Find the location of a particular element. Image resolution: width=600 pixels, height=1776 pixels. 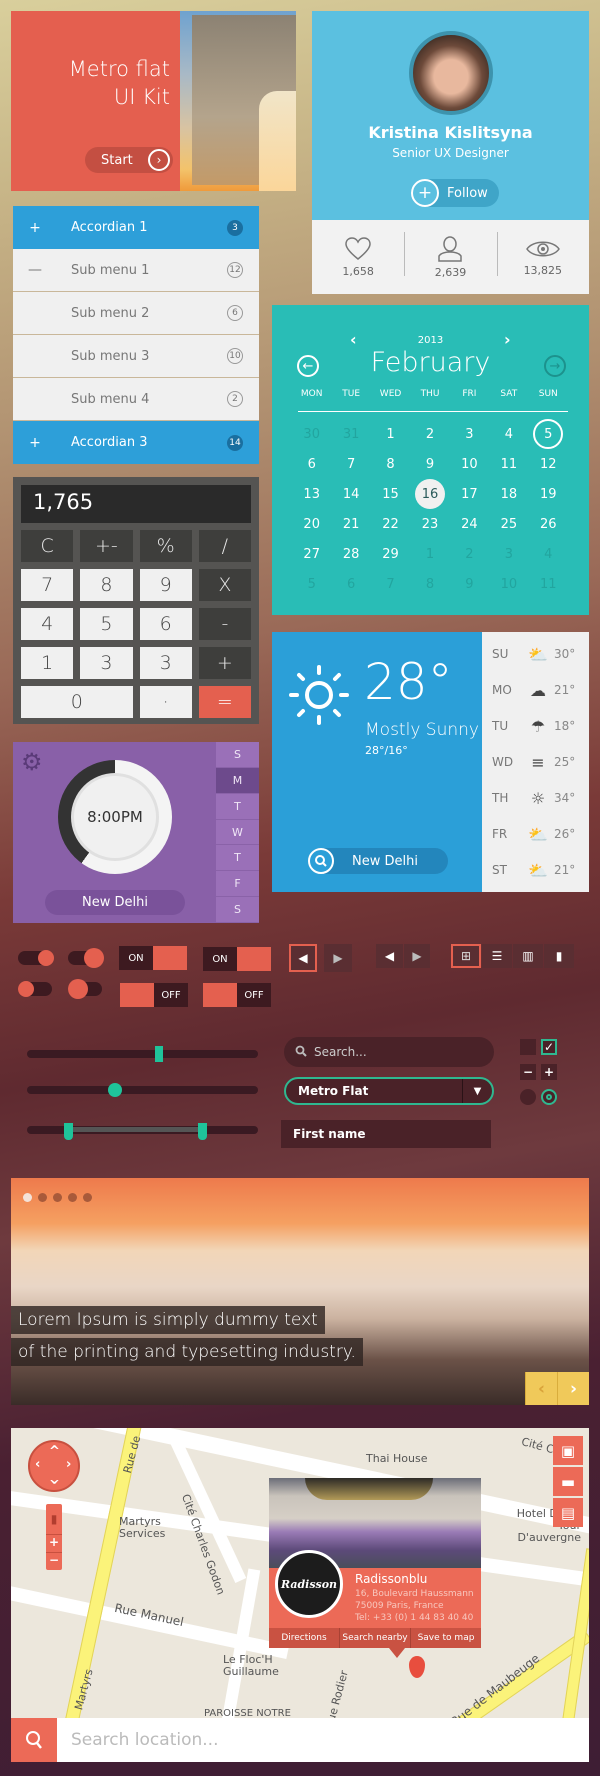

minus-button: − is located at coordinates (528, 1072).